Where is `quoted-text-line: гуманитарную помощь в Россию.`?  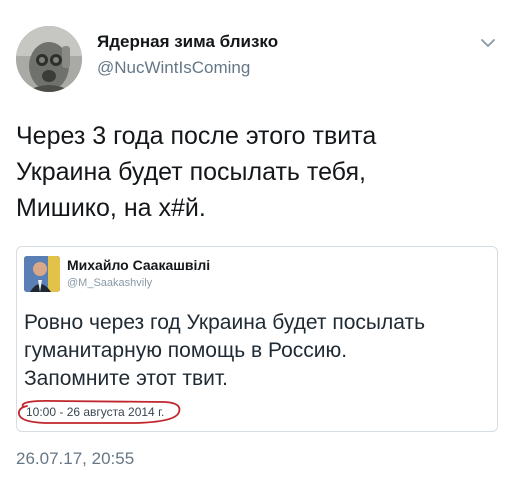 quoted-text-line: гуманитарную помощь в Россию. is located at coordinates (186, 350).